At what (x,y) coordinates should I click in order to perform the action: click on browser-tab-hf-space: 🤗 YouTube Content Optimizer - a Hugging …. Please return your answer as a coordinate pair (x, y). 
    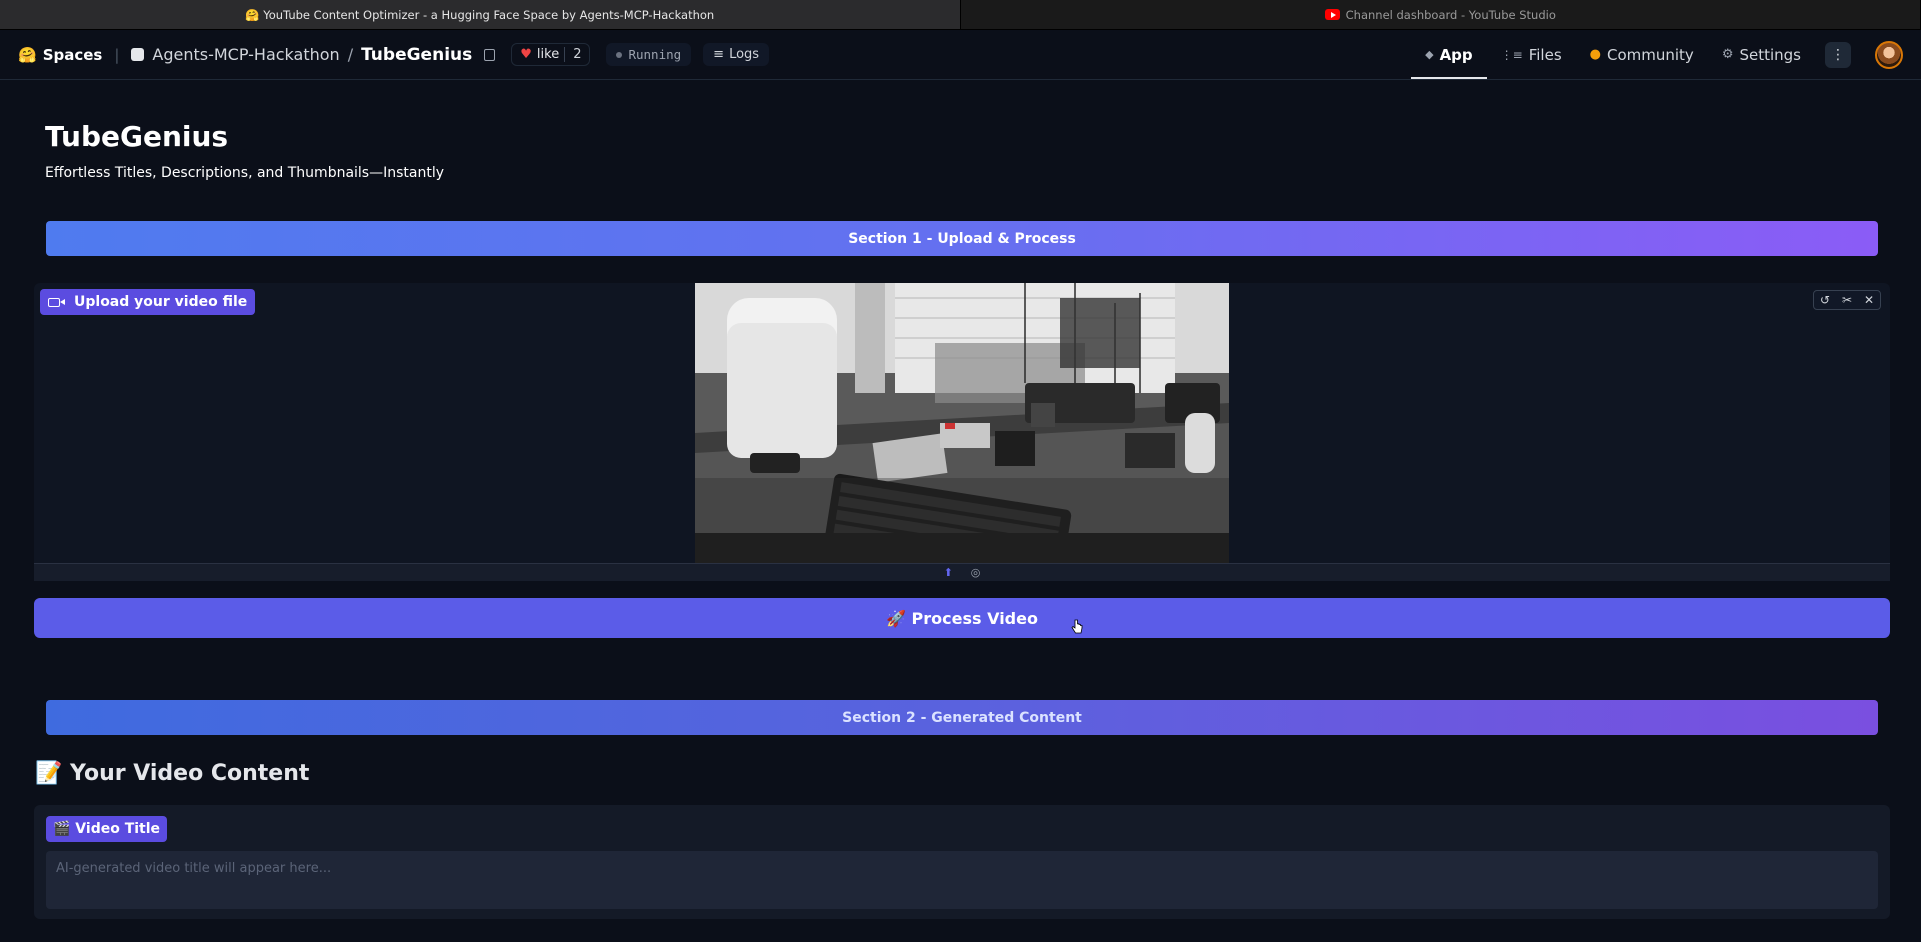
    Looking at the image, I should click on (480, 14).